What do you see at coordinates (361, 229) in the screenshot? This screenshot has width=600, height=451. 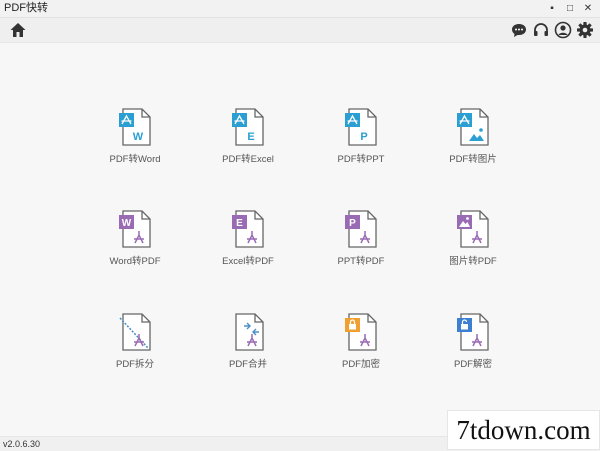 I see `ppt-to-pdf-icon: P` at bounding box center [361, 229].